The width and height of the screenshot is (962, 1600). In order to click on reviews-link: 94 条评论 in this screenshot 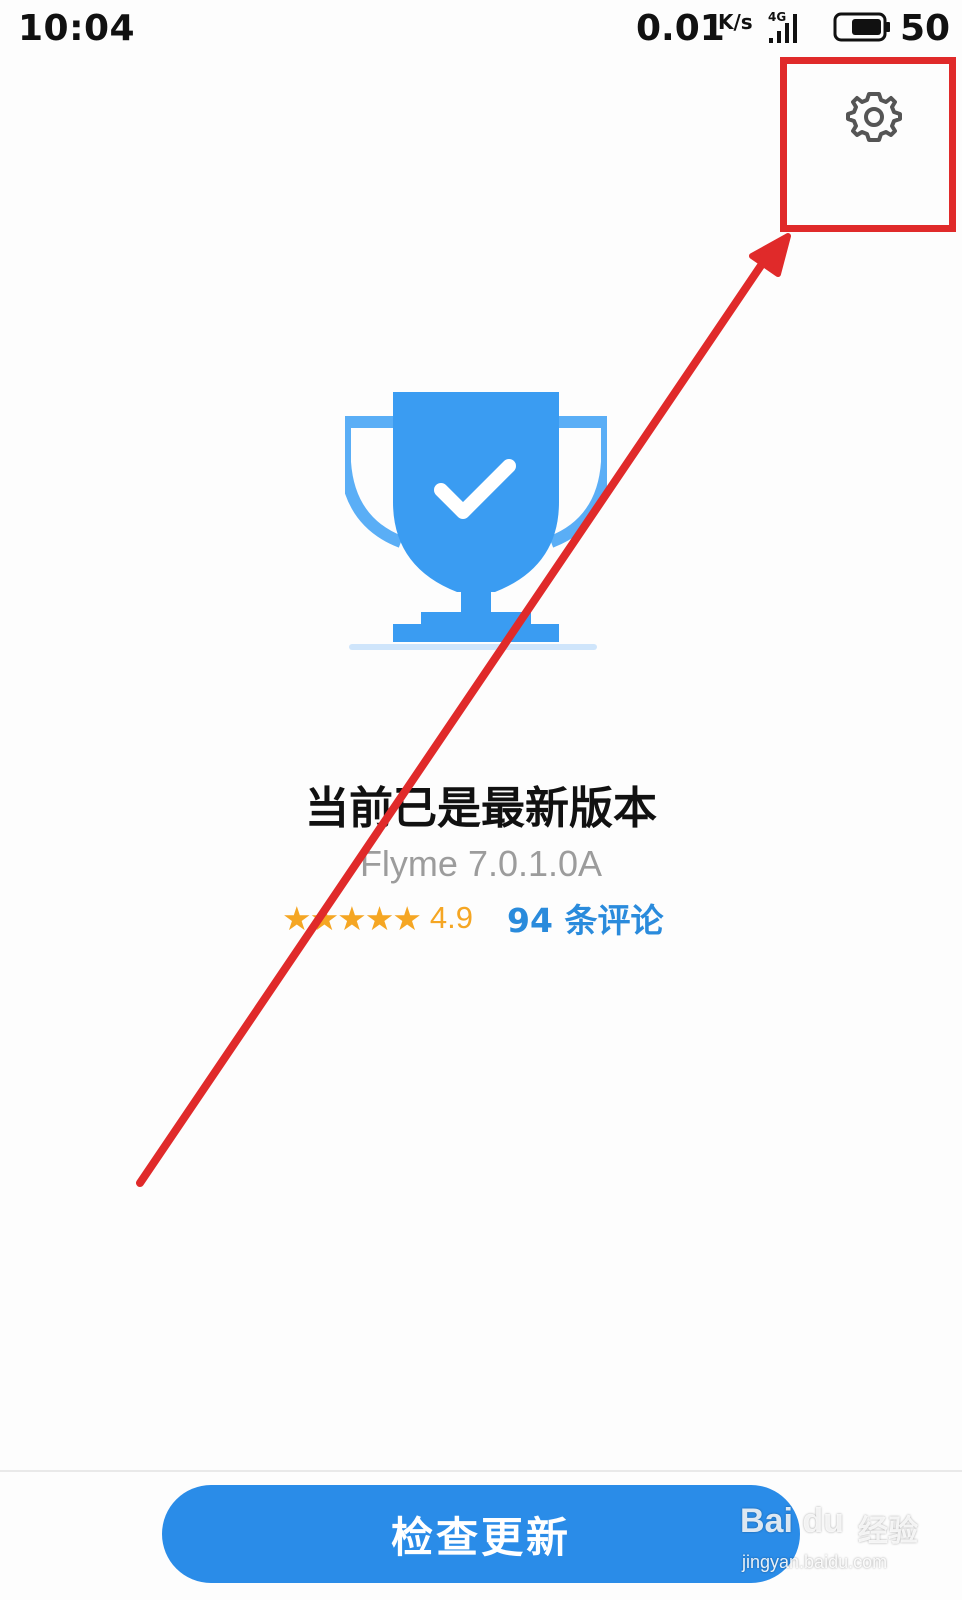, I will do `click(585, 918)`.